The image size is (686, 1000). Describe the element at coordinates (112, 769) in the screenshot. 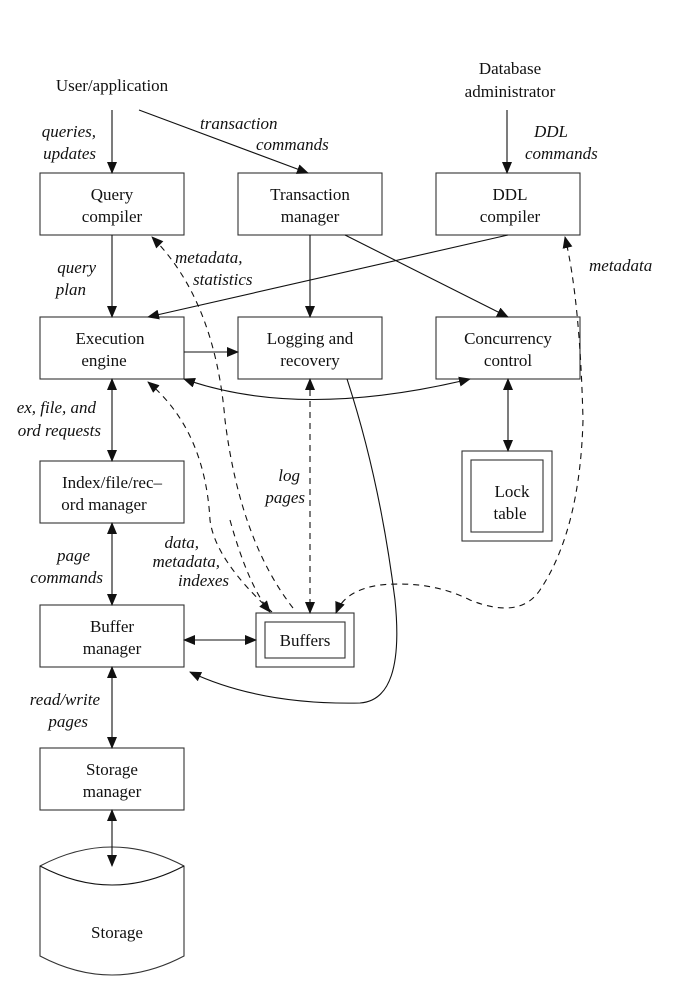

I see `storage-manager-label-1: Storage` at that location.